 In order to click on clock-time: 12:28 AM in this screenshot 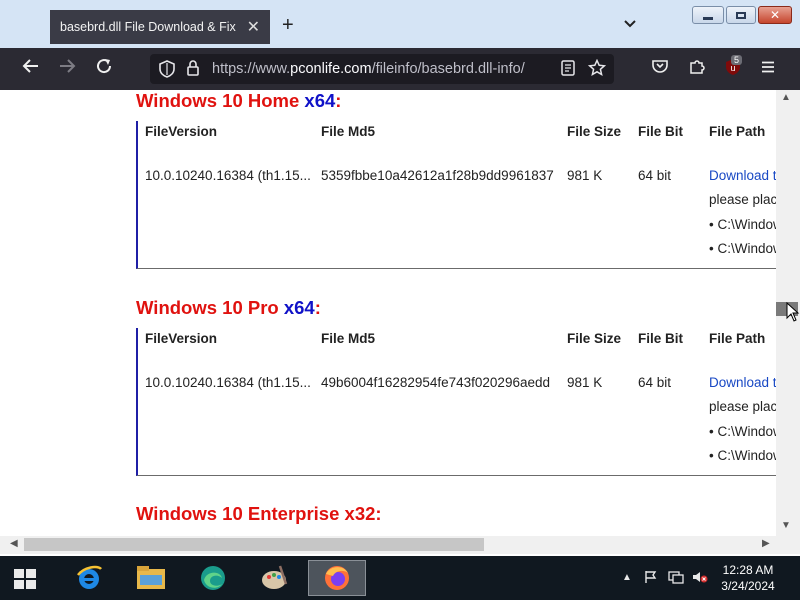, I will do `click(748, 570)`.